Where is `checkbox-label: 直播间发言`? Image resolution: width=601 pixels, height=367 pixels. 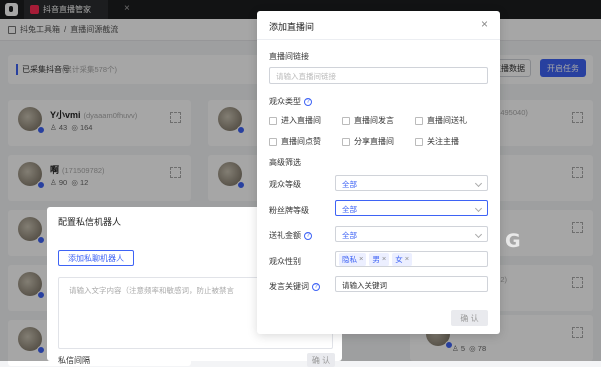
checkbox-label: 直播间发言 is located at coordinates (374, 120).